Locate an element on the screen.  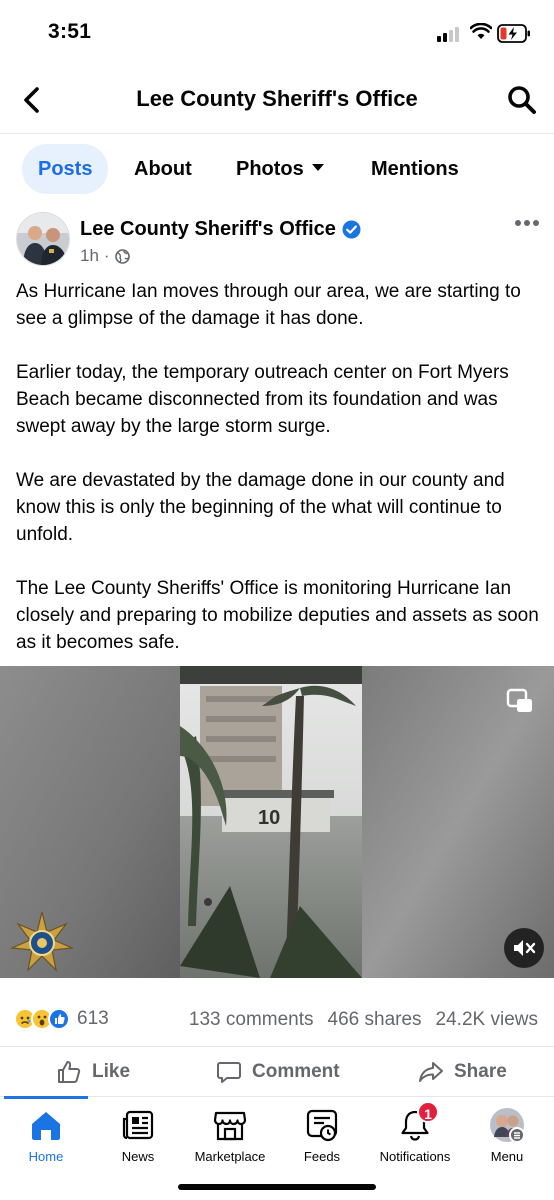
views-count: 24.2K views is located at coordinates (486, 1019).